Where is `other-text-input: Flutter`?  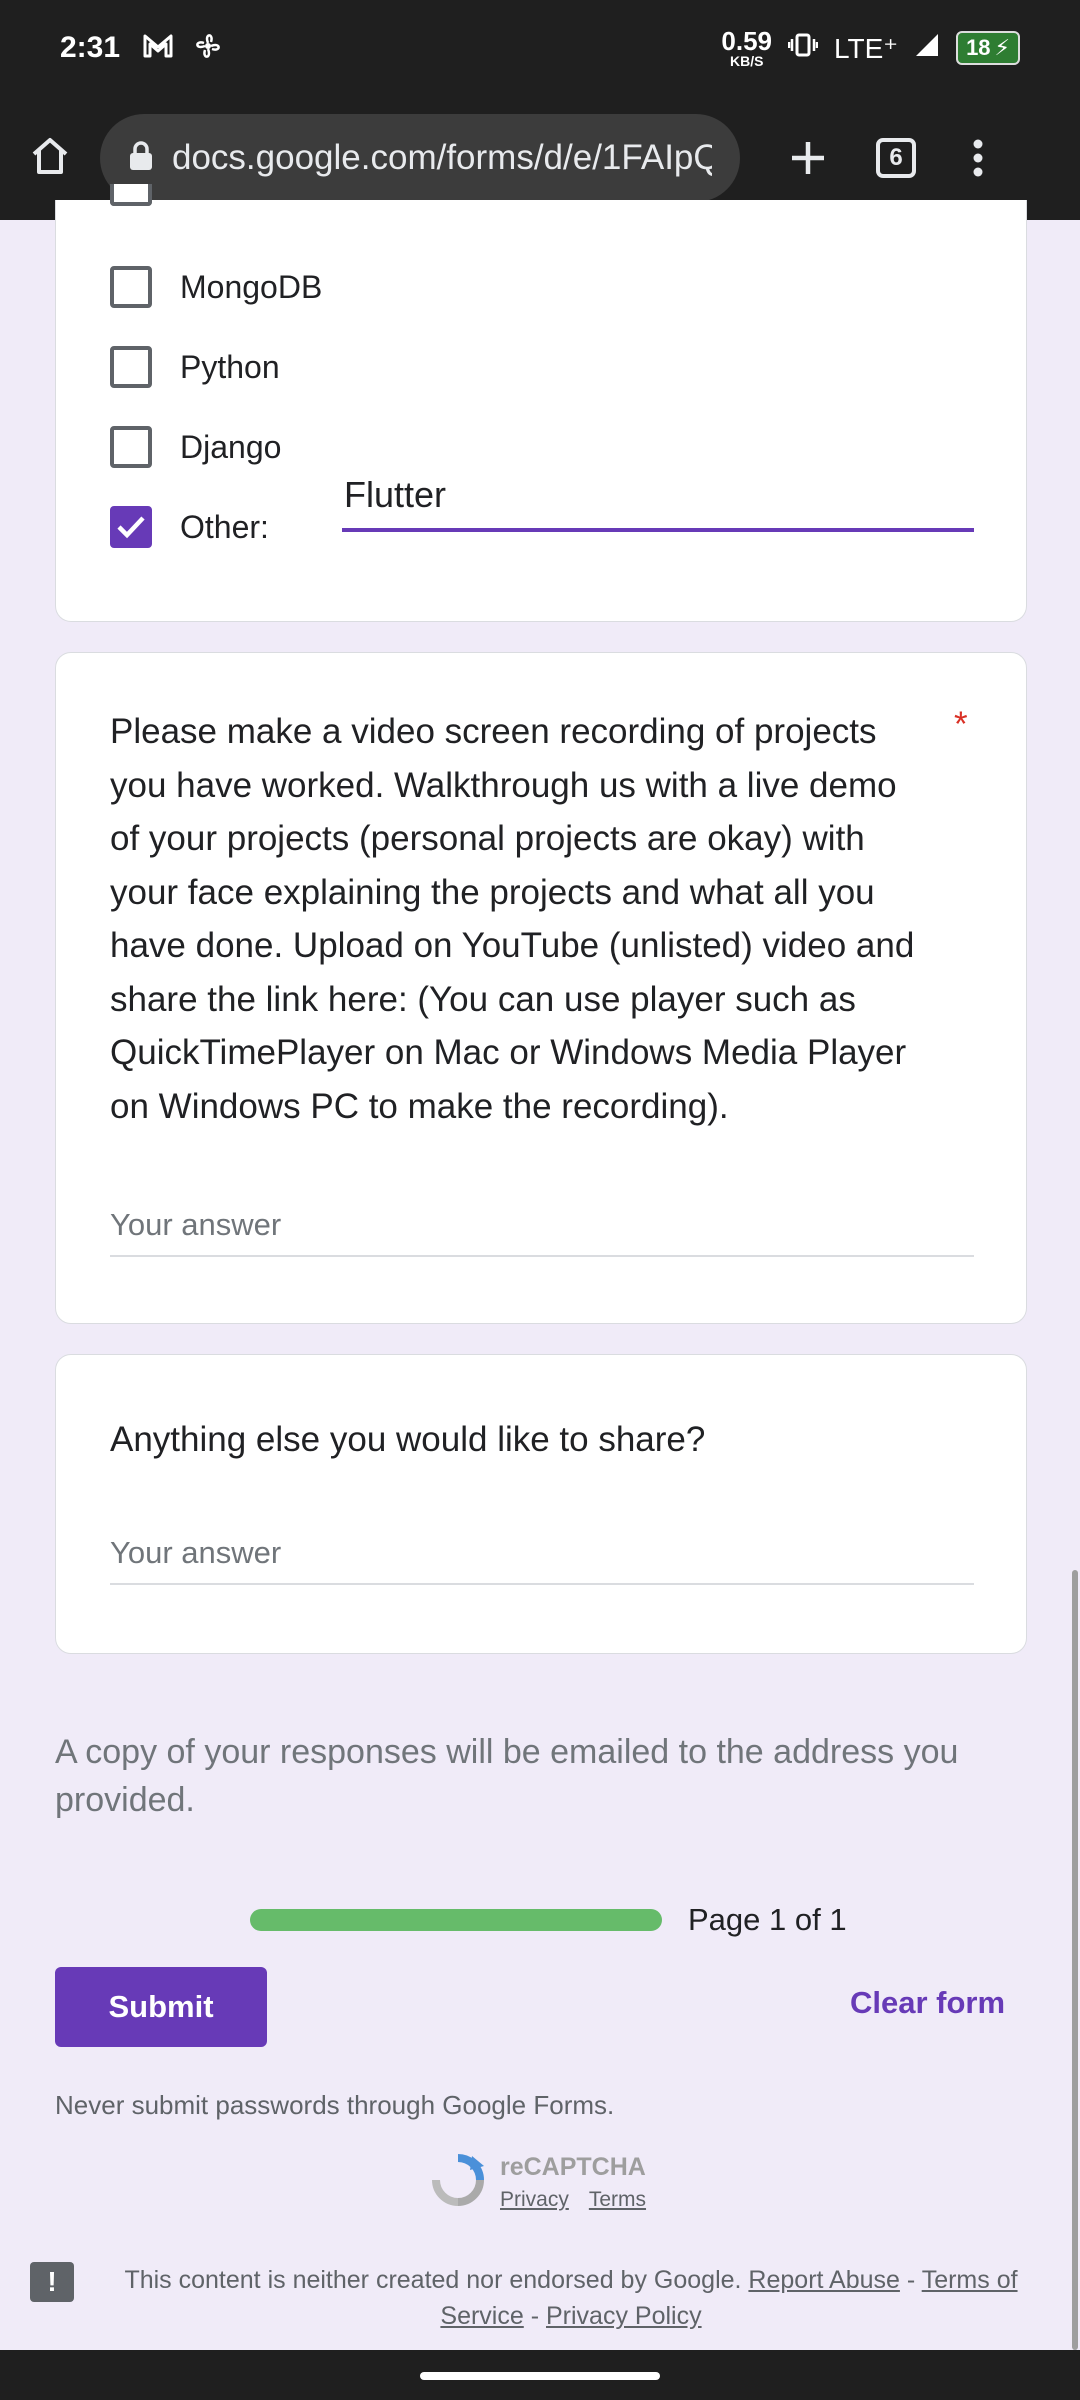 other-text-input: Flutter is located at coordinates (658, 502).